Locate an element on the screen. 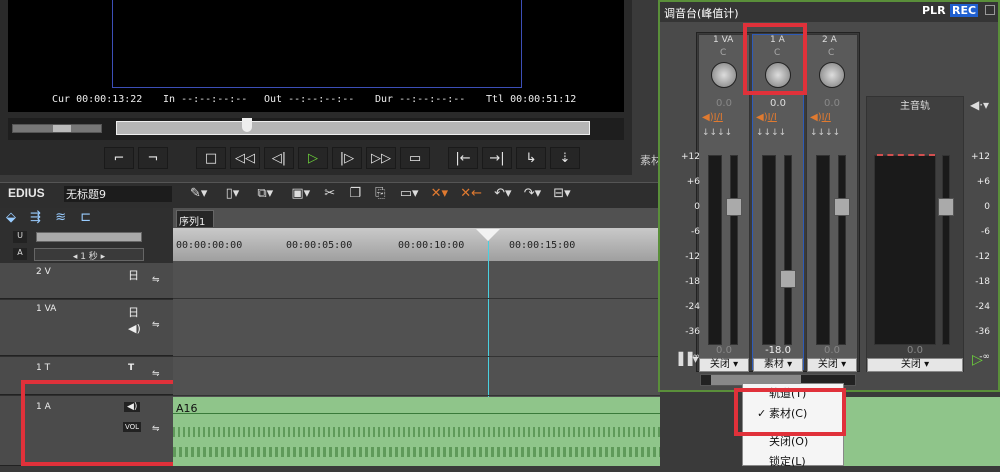 The image size is (1000, 472). step-forward-button: |▷ is located at coordinates (347, 158).